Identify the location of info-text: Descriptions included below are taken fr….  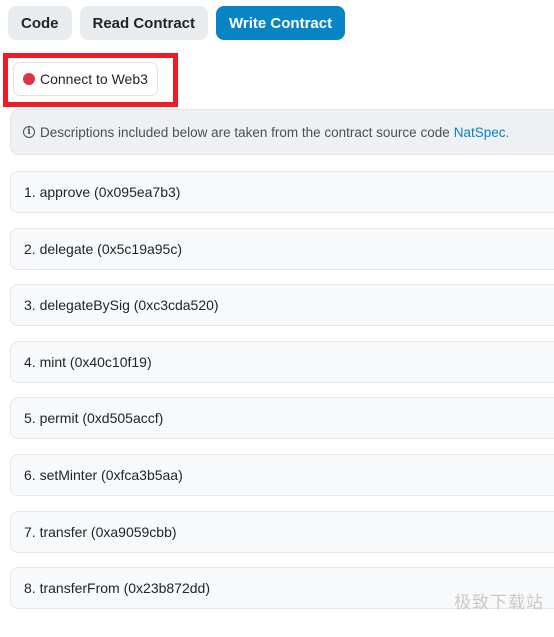
(245, 132).